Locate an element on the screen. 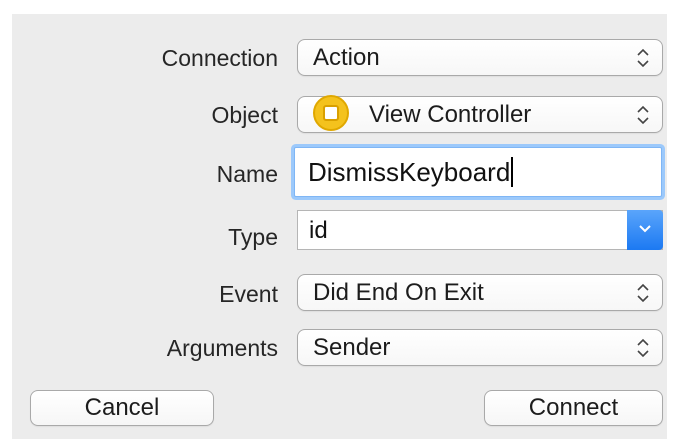 The height and width of the screenshot is (439, 673). type-label: Type is located at coordinates (253, 237).